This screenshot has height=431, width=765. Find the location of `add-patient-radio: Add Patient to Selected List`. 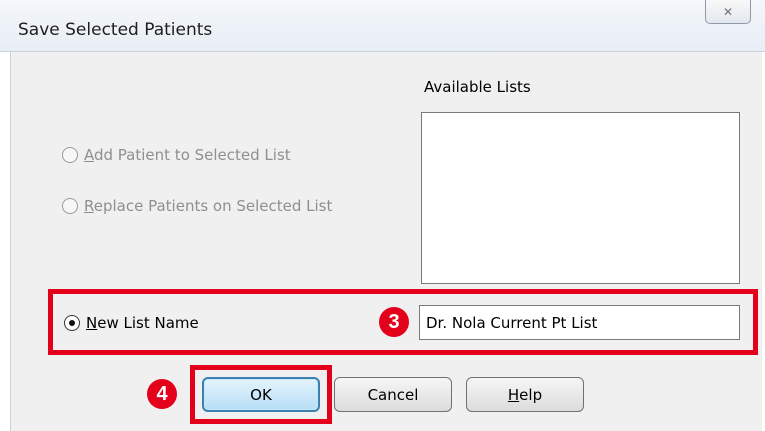

add-patient-radio: Add Patient to Selected List is located at coordinates (176, 155).